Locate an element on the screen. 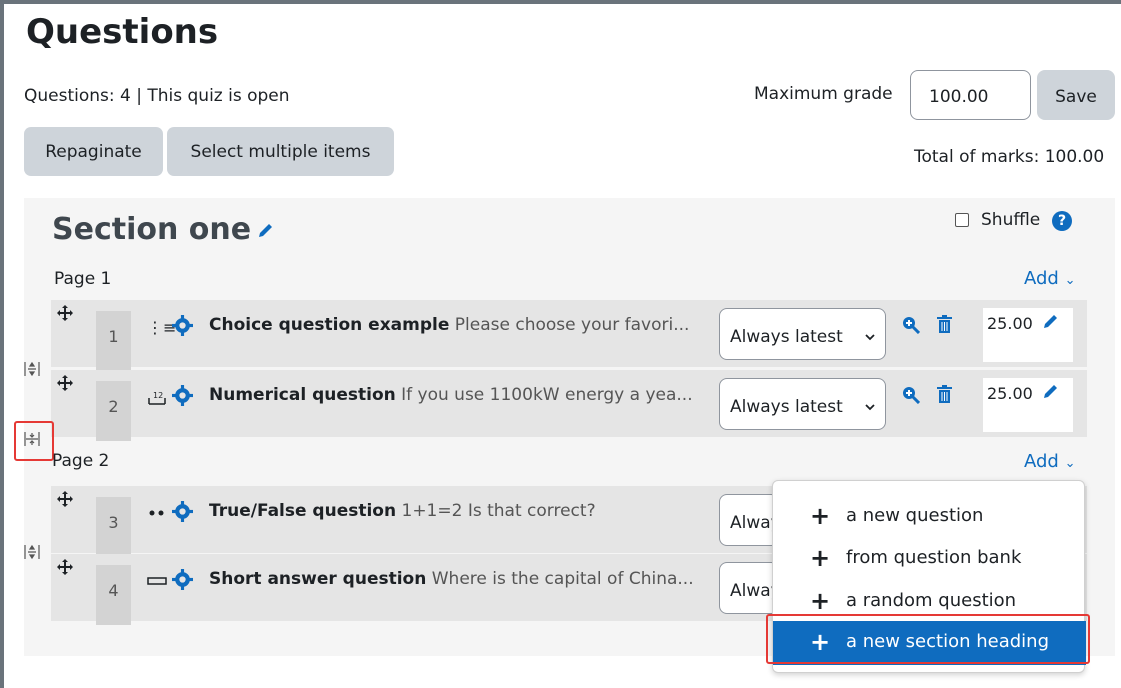 This screenshot has width=1121, height=688. truefalse-icon is located at coordinates (156, 513).